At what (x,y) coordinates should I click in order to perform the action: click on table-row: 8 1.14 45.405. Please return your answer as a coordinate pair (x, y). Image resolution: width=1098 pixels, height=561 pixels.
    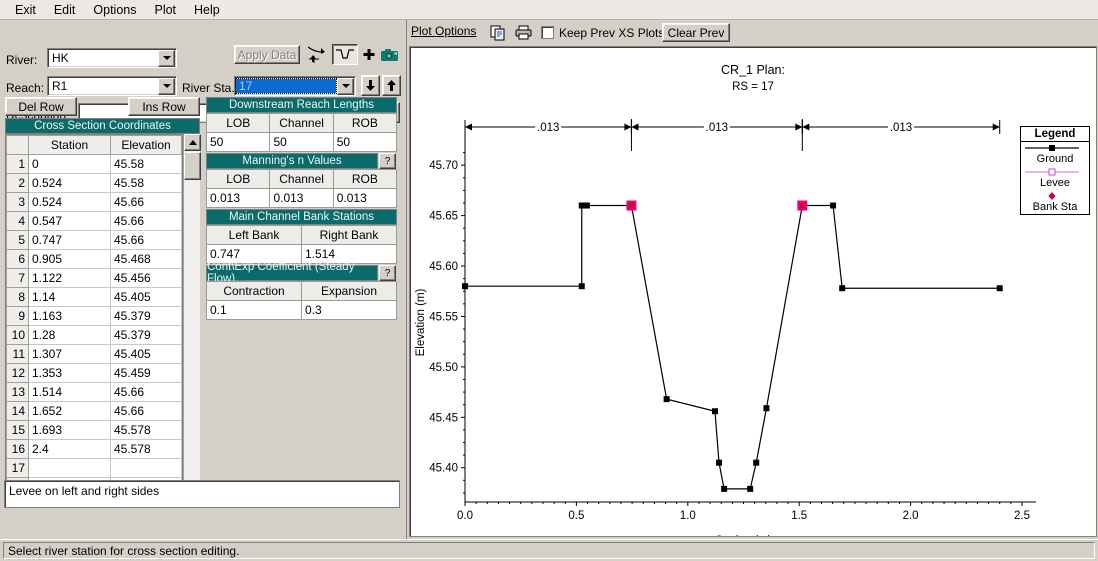
    Looking at the image, I should click on (94, 297).